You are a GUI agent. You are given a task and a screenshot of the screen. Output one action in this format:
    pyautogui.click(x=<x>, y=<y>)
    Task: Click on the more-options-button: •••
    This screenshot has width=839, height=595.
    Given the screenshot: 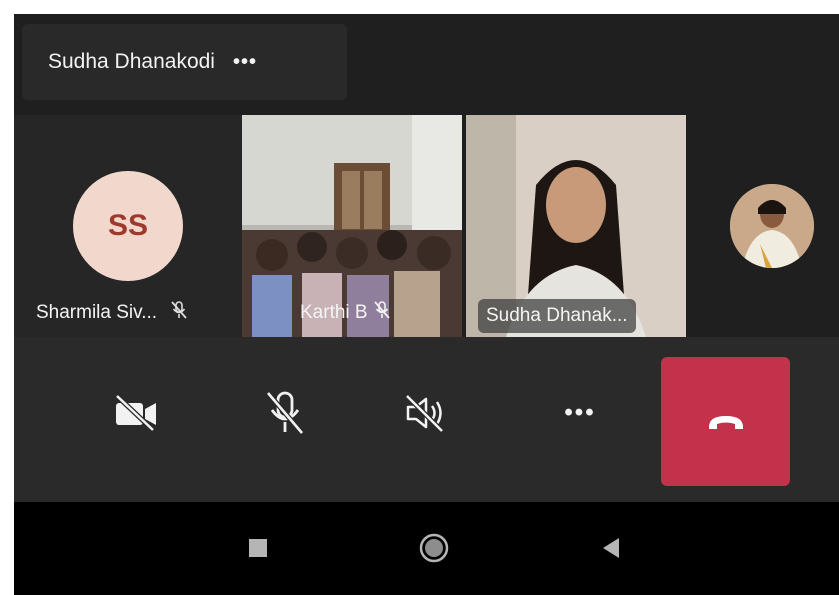 What is the action you would take?
    pyautogui.click(x=580, y=413)
    